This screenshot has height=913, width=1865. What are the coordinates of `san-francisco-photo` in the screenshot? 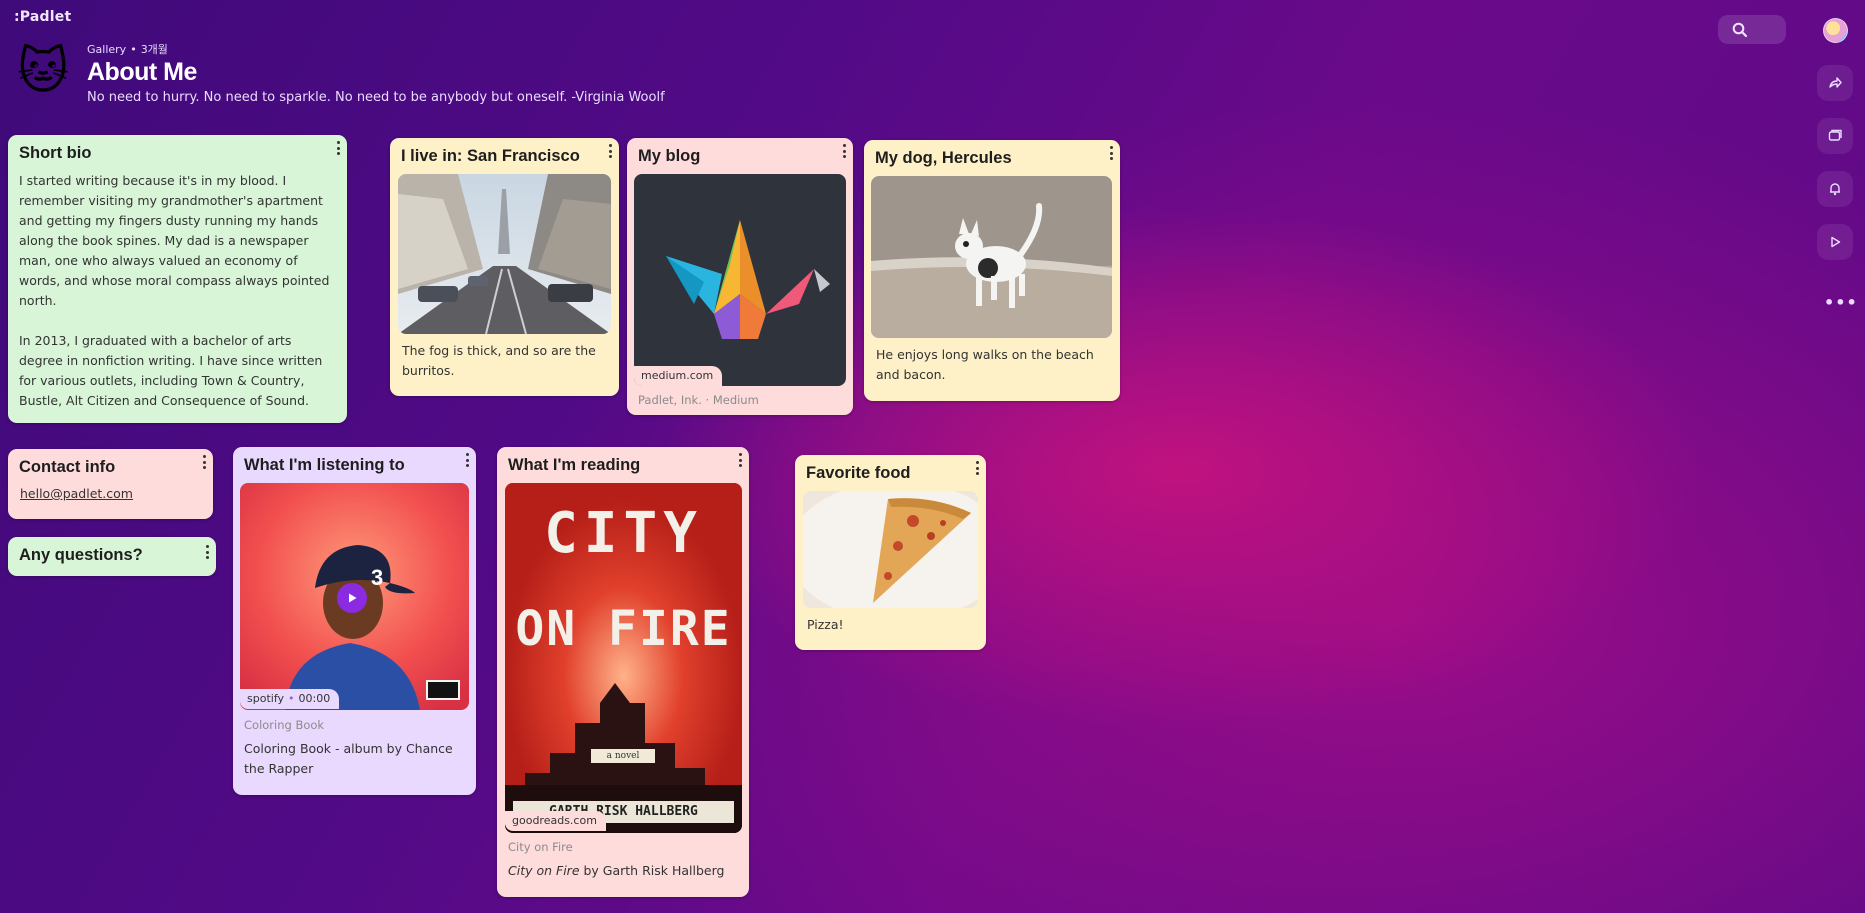 It's located at (504, 254).